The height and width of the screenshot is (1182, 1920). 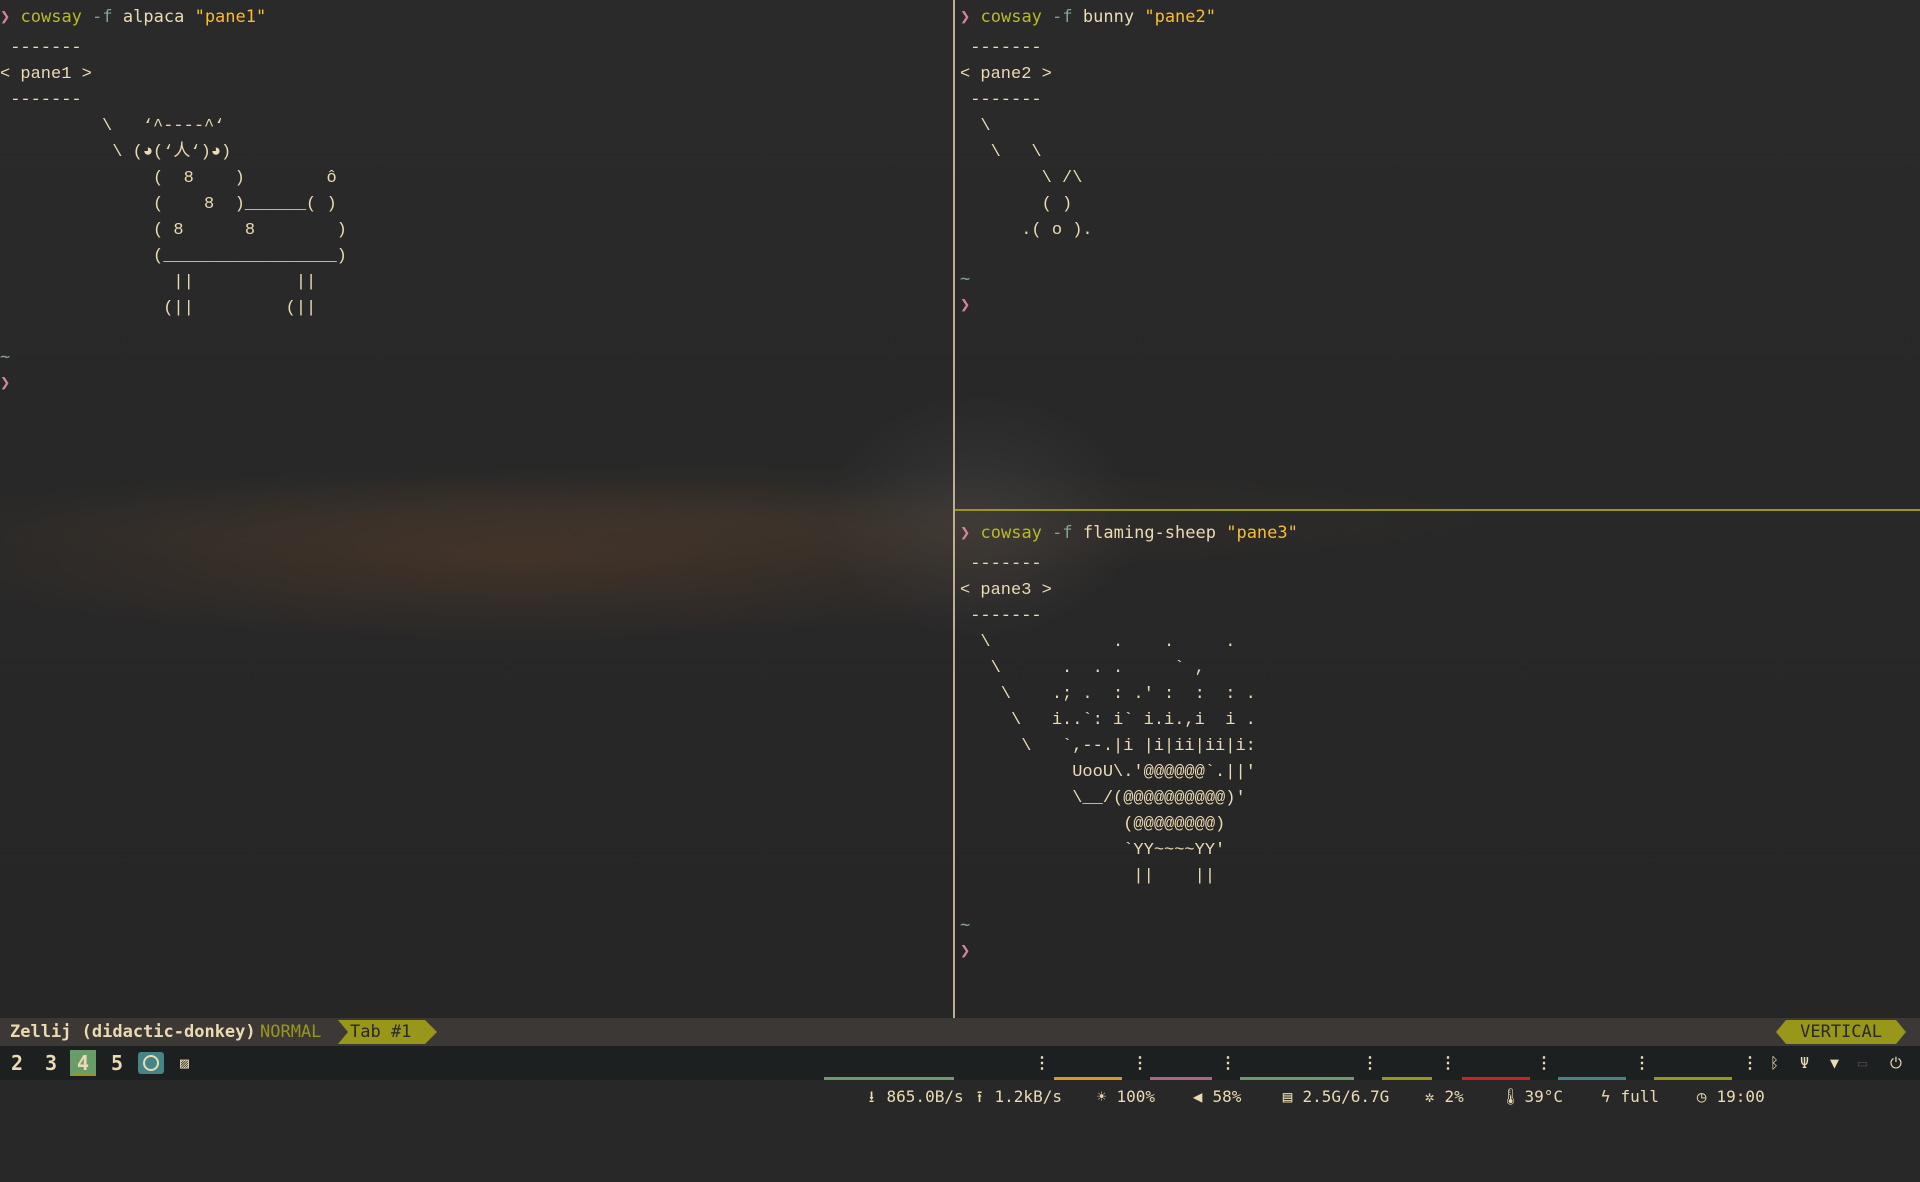 I want to click on hidden-window-icon: ▨, so click(x=184, y=1063).